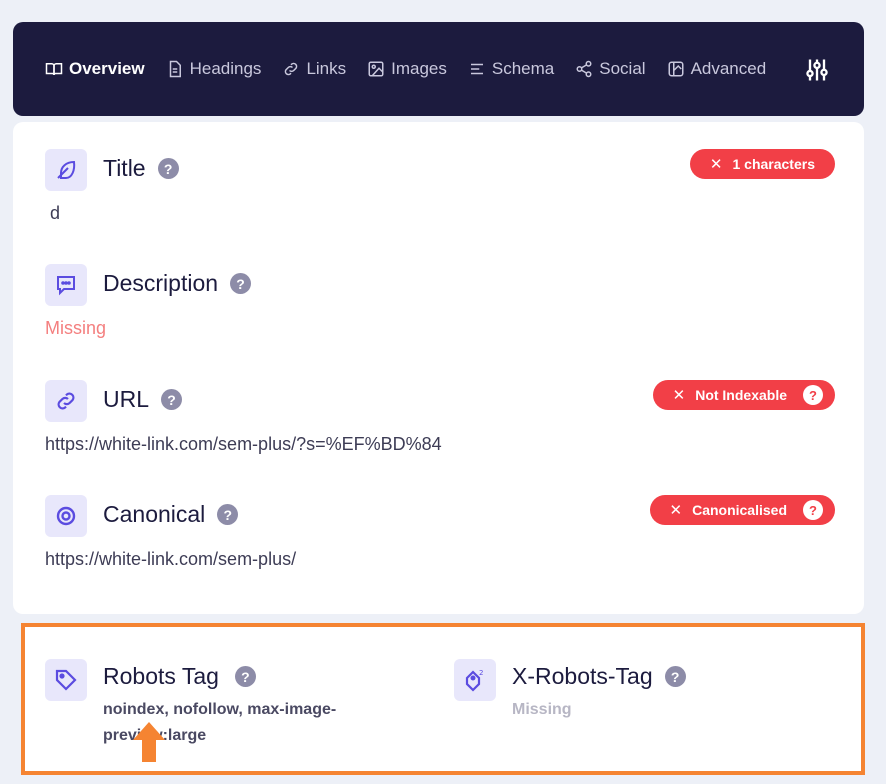  I want to click on url-indexable-badge: ✕ Not Indexable ?, so click(743, 395).